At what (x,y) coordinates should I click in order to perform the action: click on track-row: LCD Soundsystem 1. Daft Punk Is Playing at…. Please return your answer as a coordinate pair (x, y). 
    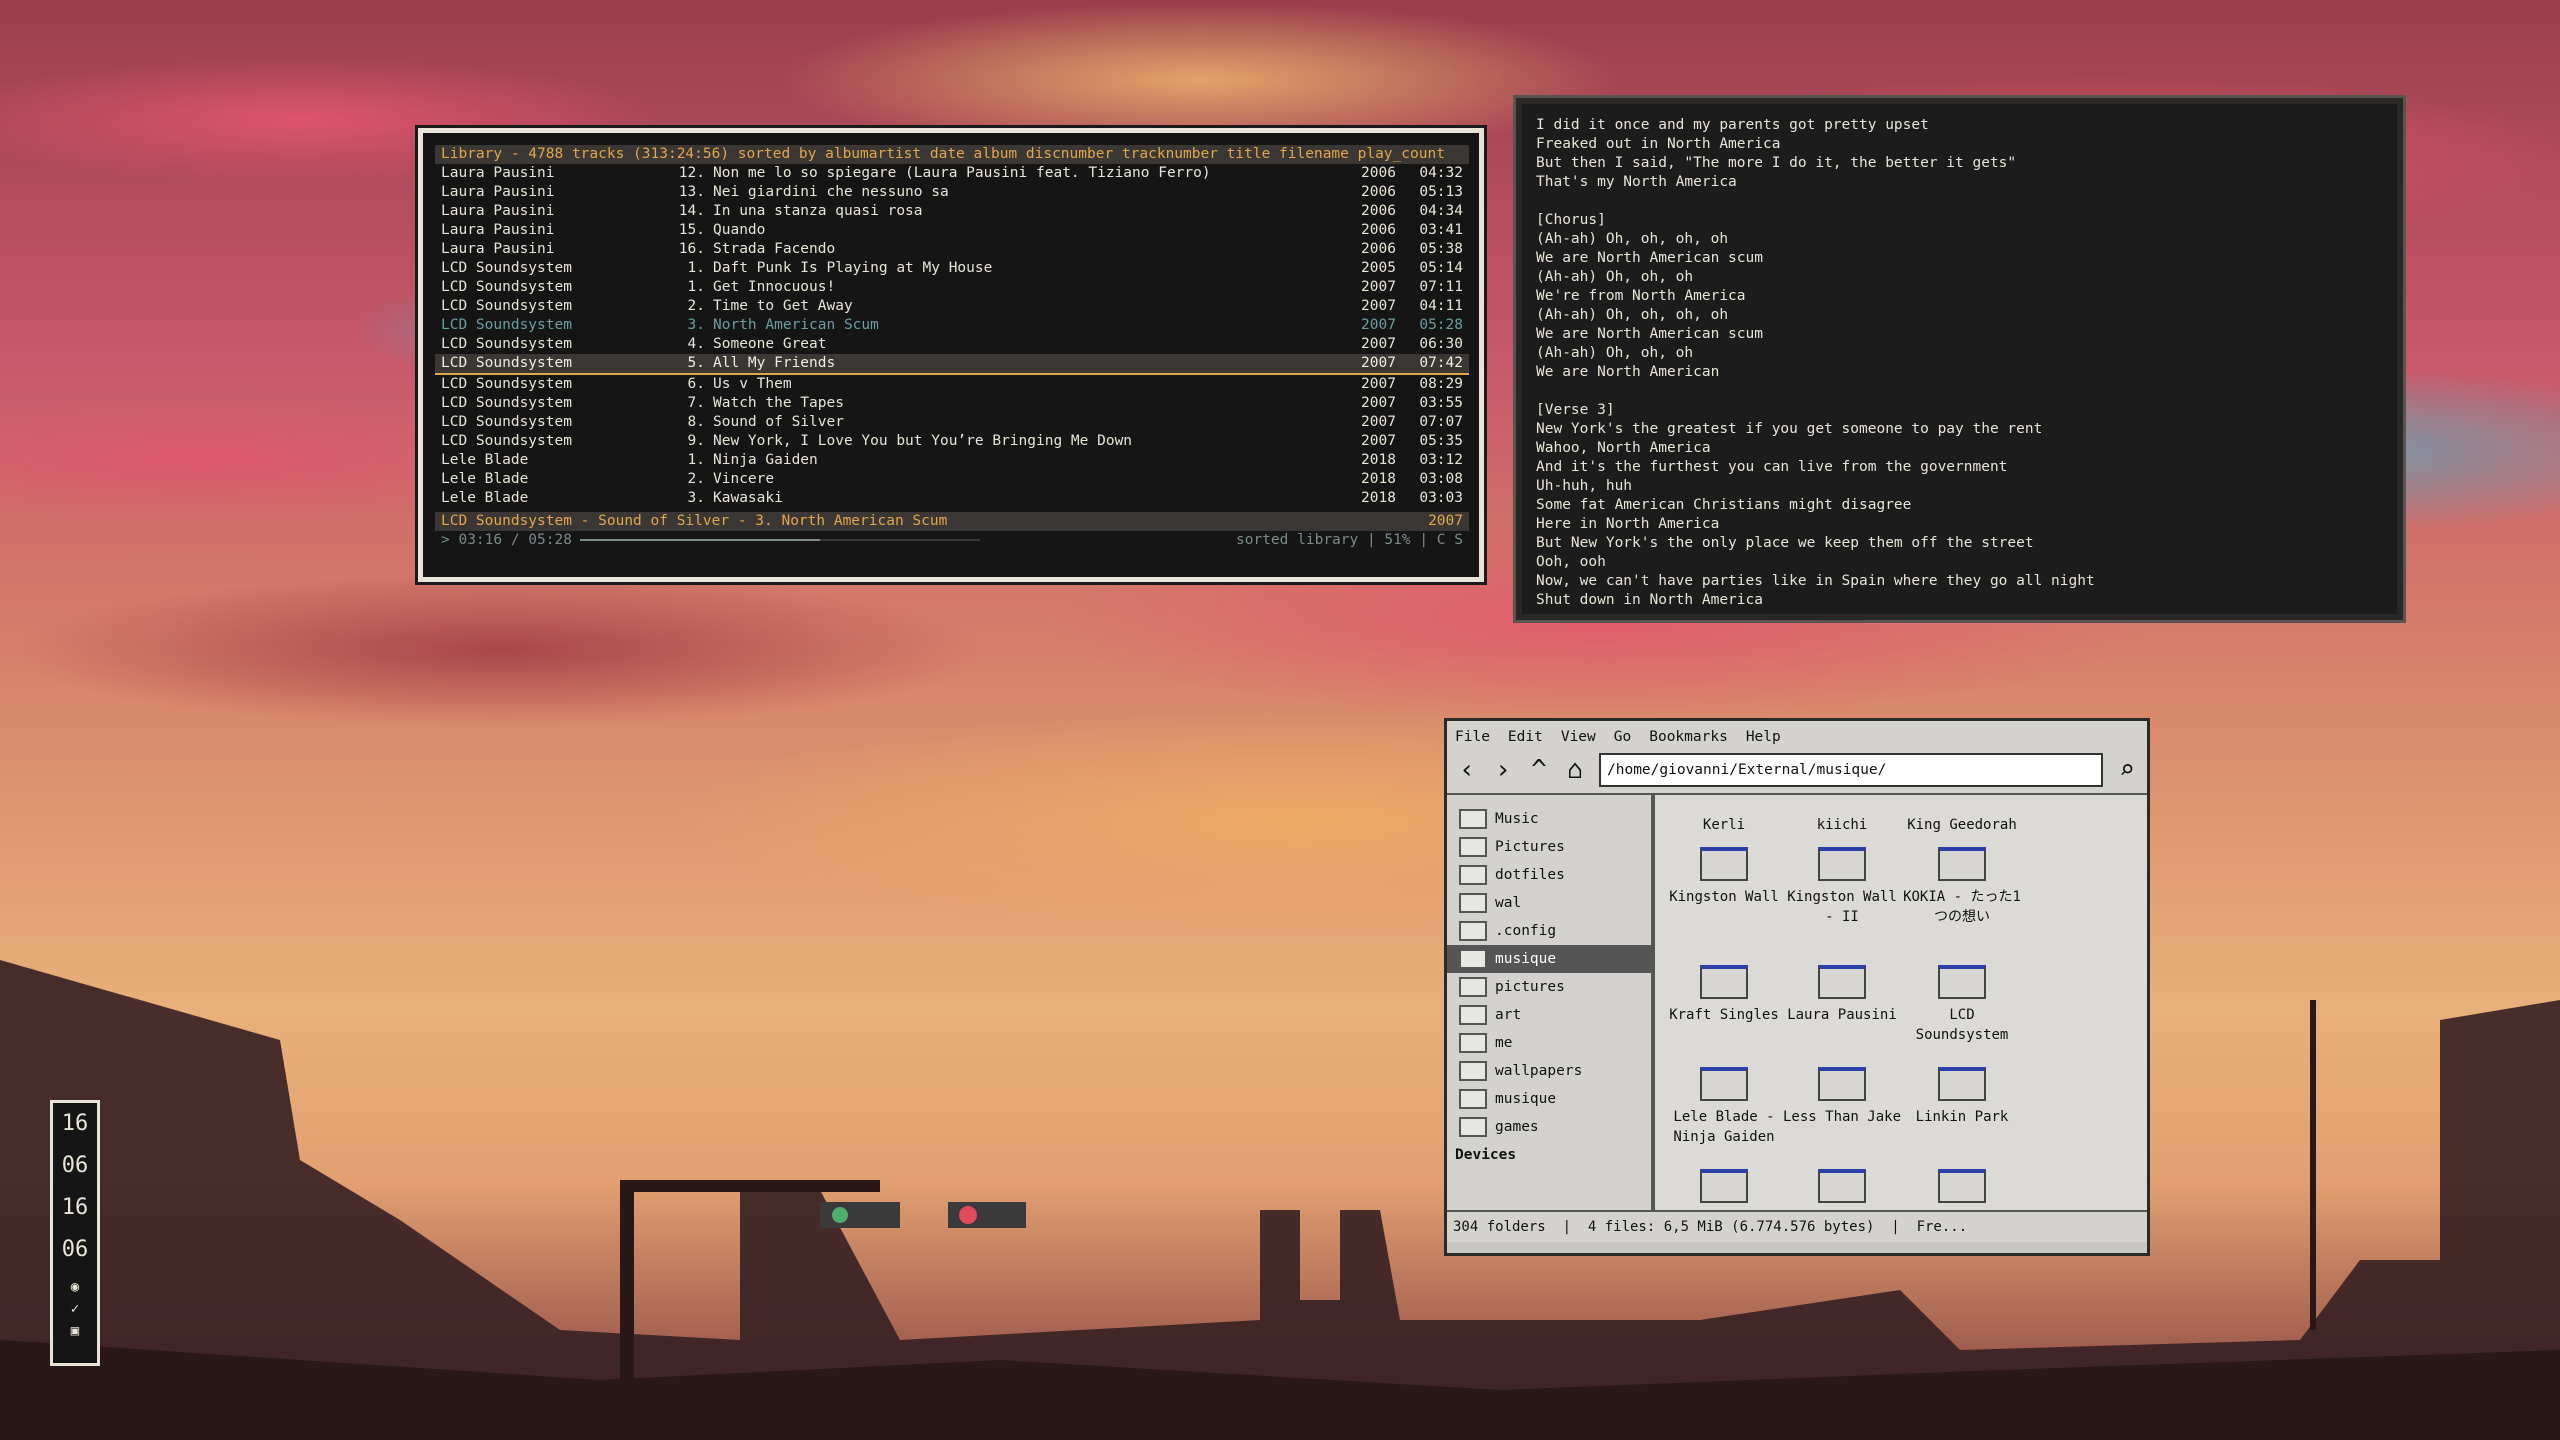
    Looking at the image, I should click on (952, 268).